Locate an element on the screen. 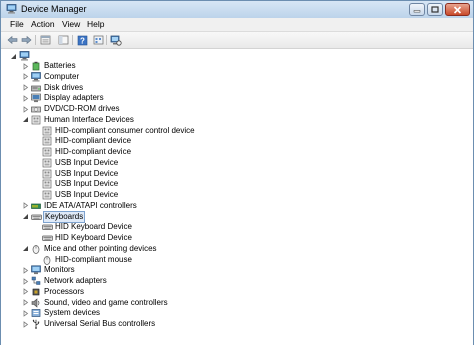 This screenshot has width=474, height=345. window-title: Device Manager is located at coordinates (54, 9).